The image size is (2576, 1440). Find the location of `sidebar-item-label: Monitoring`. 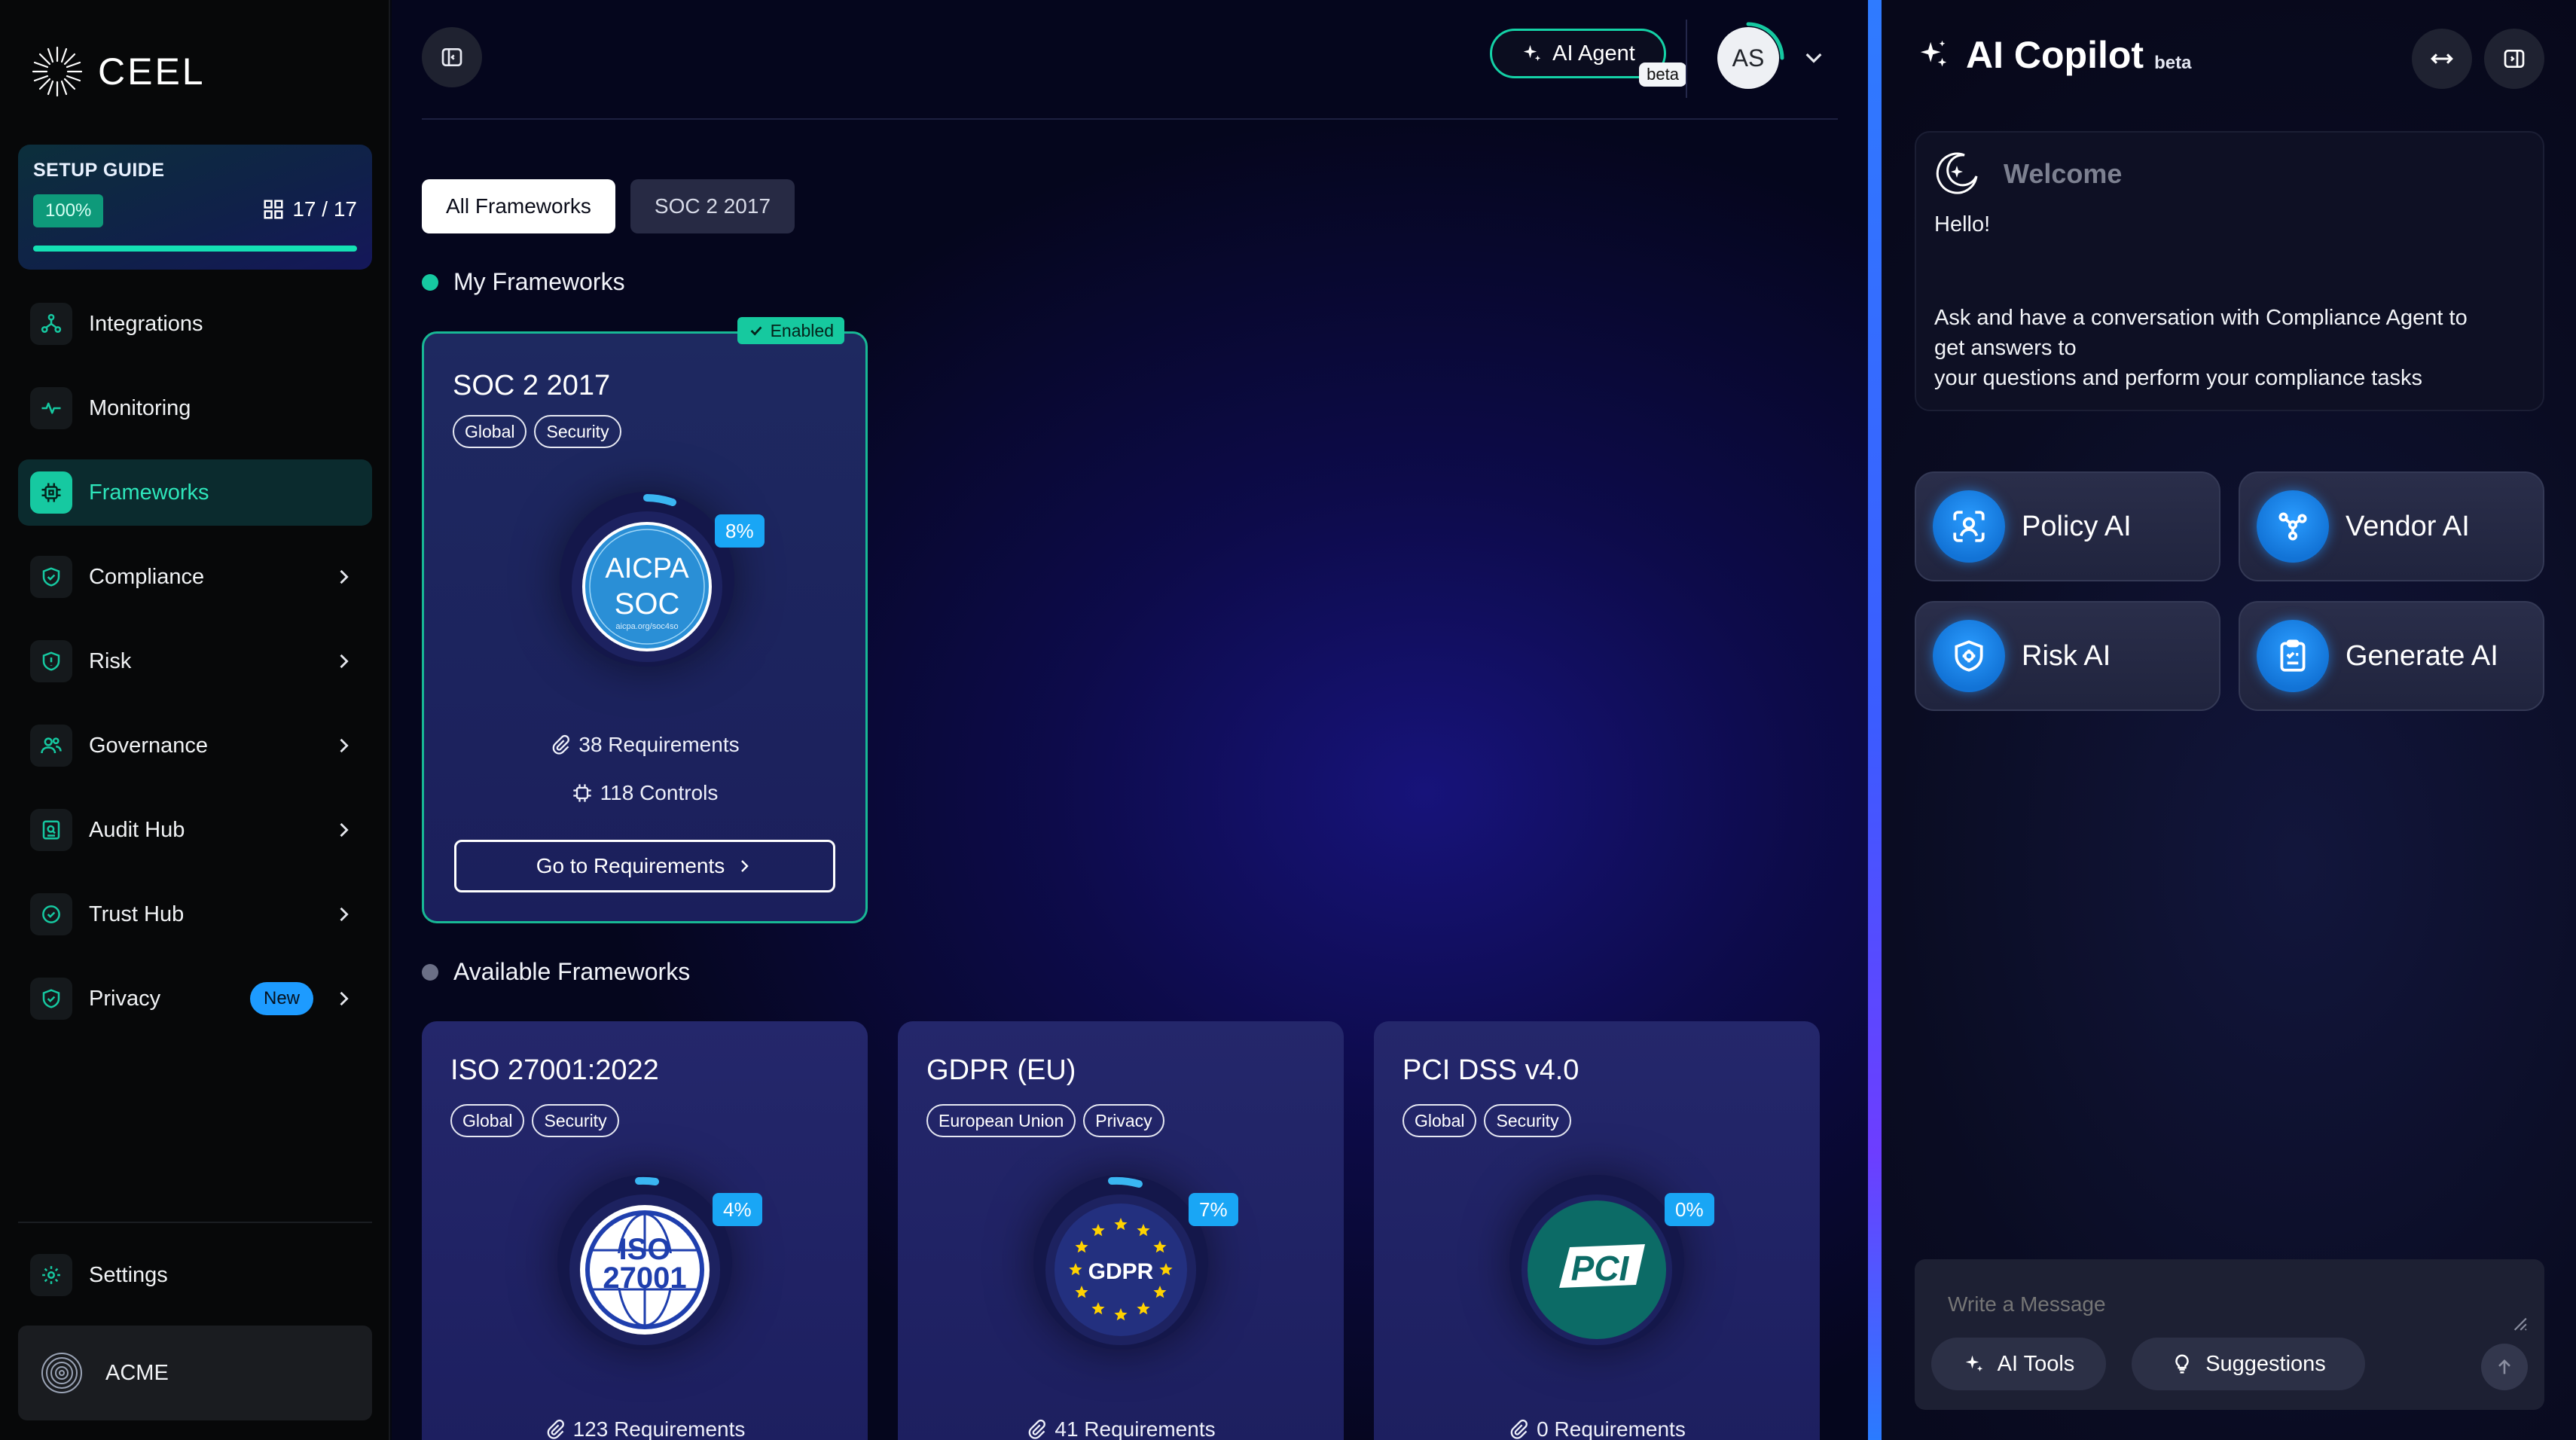

sidebar-item-label: Monitoring is located at coordinates (140, 407).